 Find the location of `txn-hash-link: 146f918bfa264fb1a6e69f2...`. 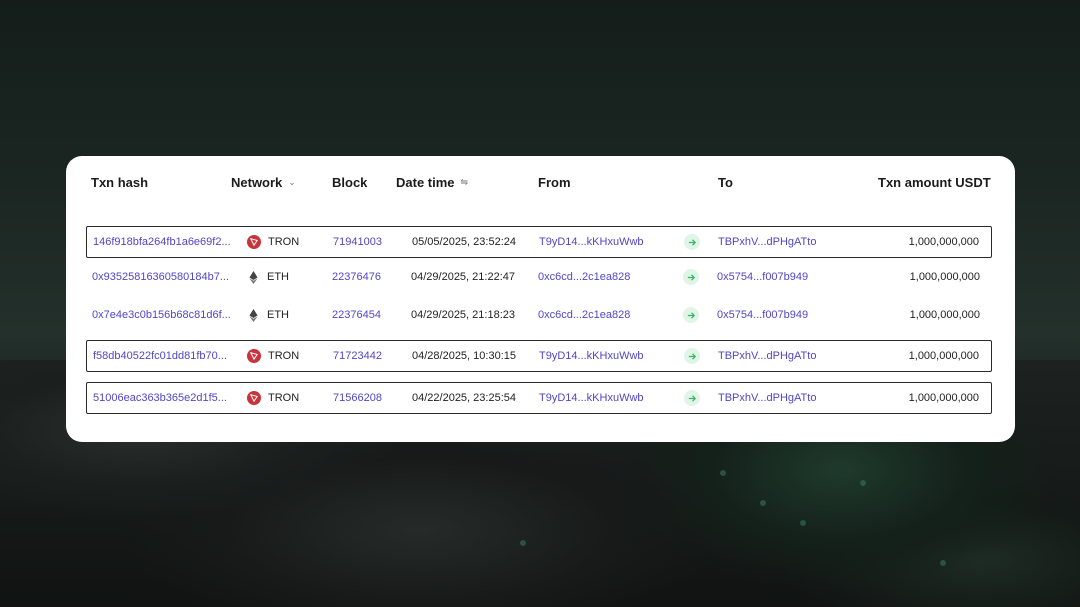

txn-hash-link: 146f918bfa264fb1a6e69f2... is located at coordinates (162, 242).